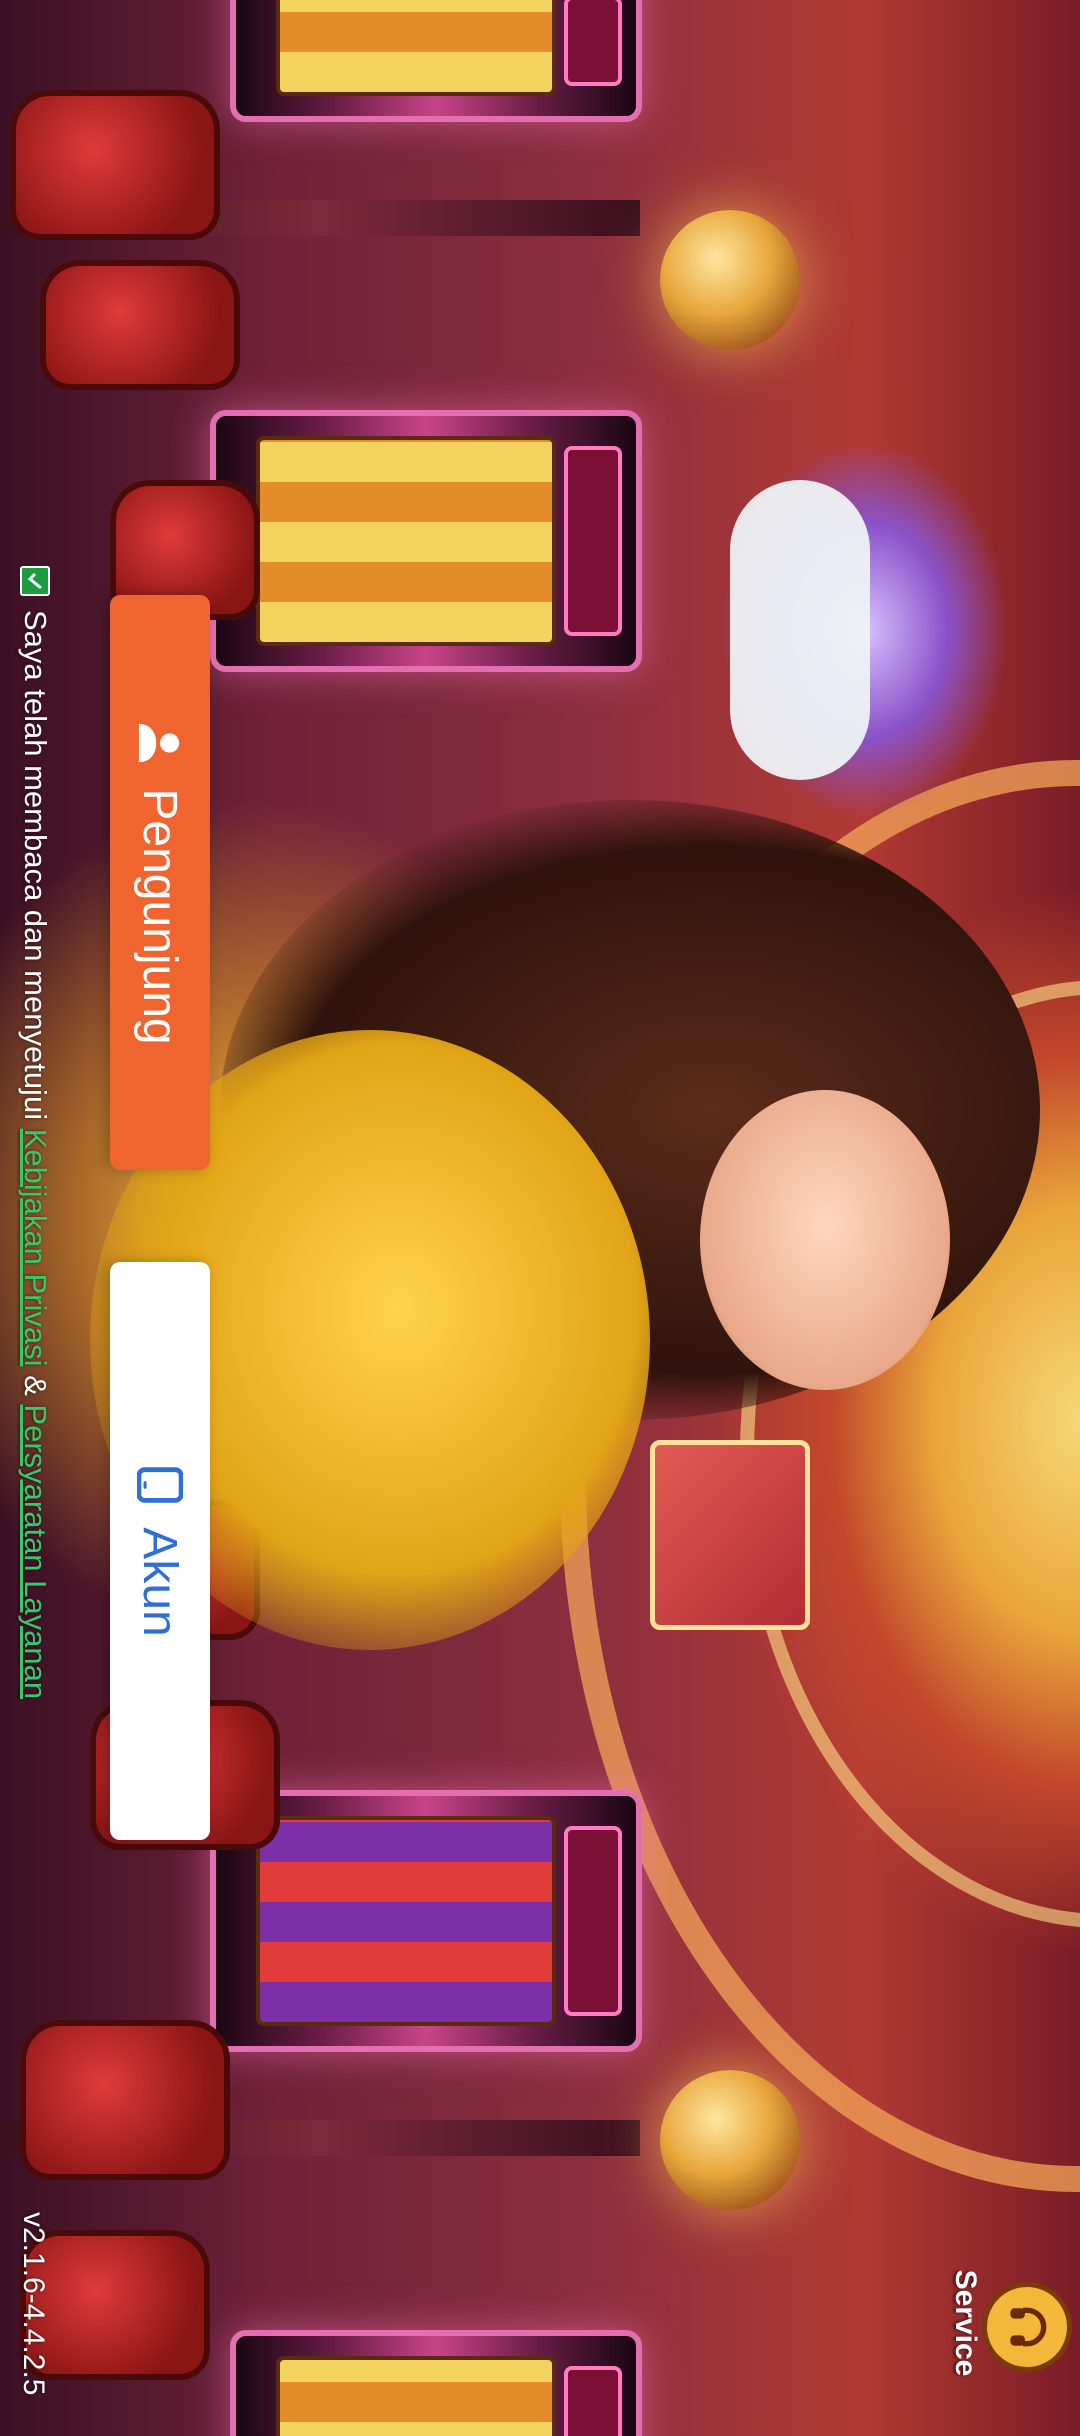 The width and height of the screenshot is (1080, 2436). I want to click on account-login-button: Akun, so click(160, 1551).